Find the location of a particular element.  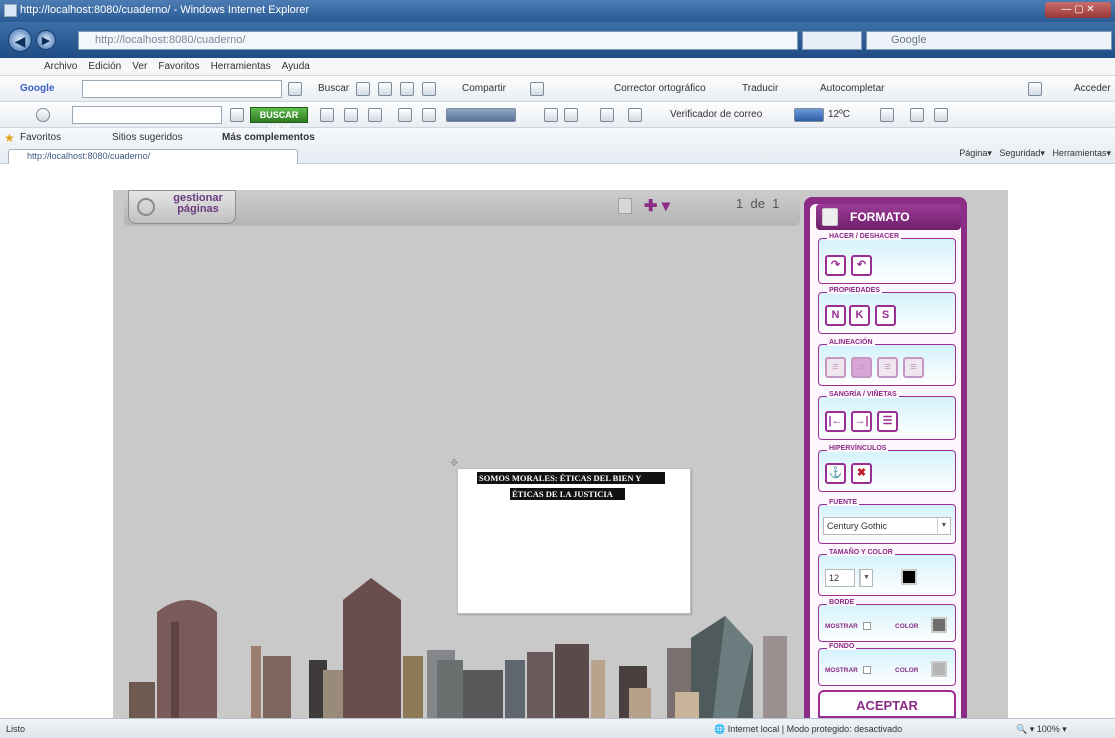

suggested-sites-link: Sitios sugeridos is located at coordinates (147, 137).